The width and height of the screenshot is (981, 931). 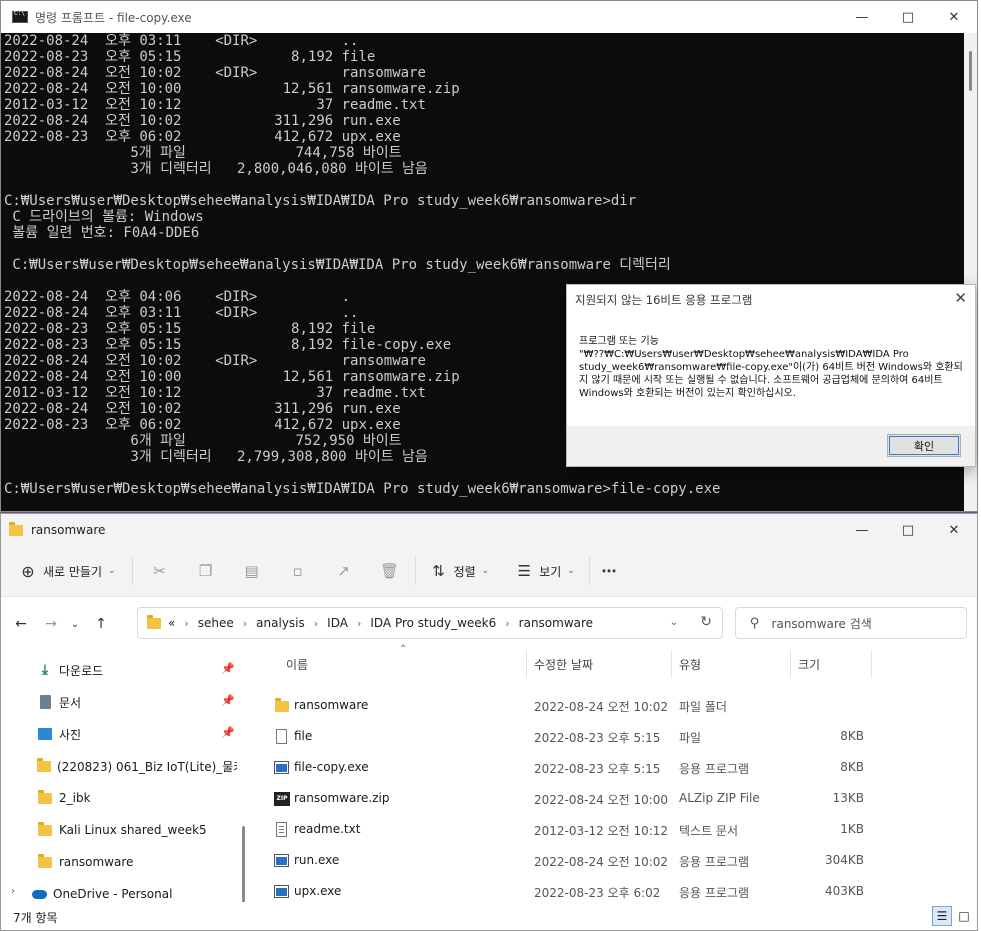 I want to click on document-icon, so click(x=45, y=702).